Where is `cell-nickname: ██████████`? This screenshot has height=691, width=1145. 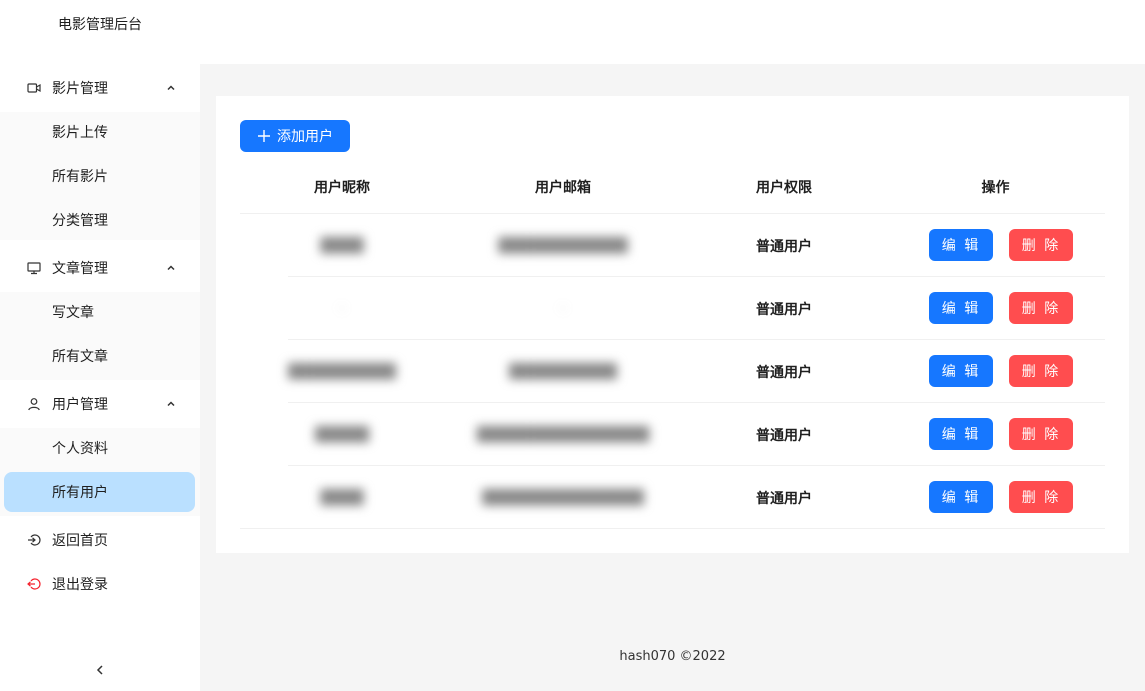
cell-nickname: ██████████ is located at coordinates (342, 371).